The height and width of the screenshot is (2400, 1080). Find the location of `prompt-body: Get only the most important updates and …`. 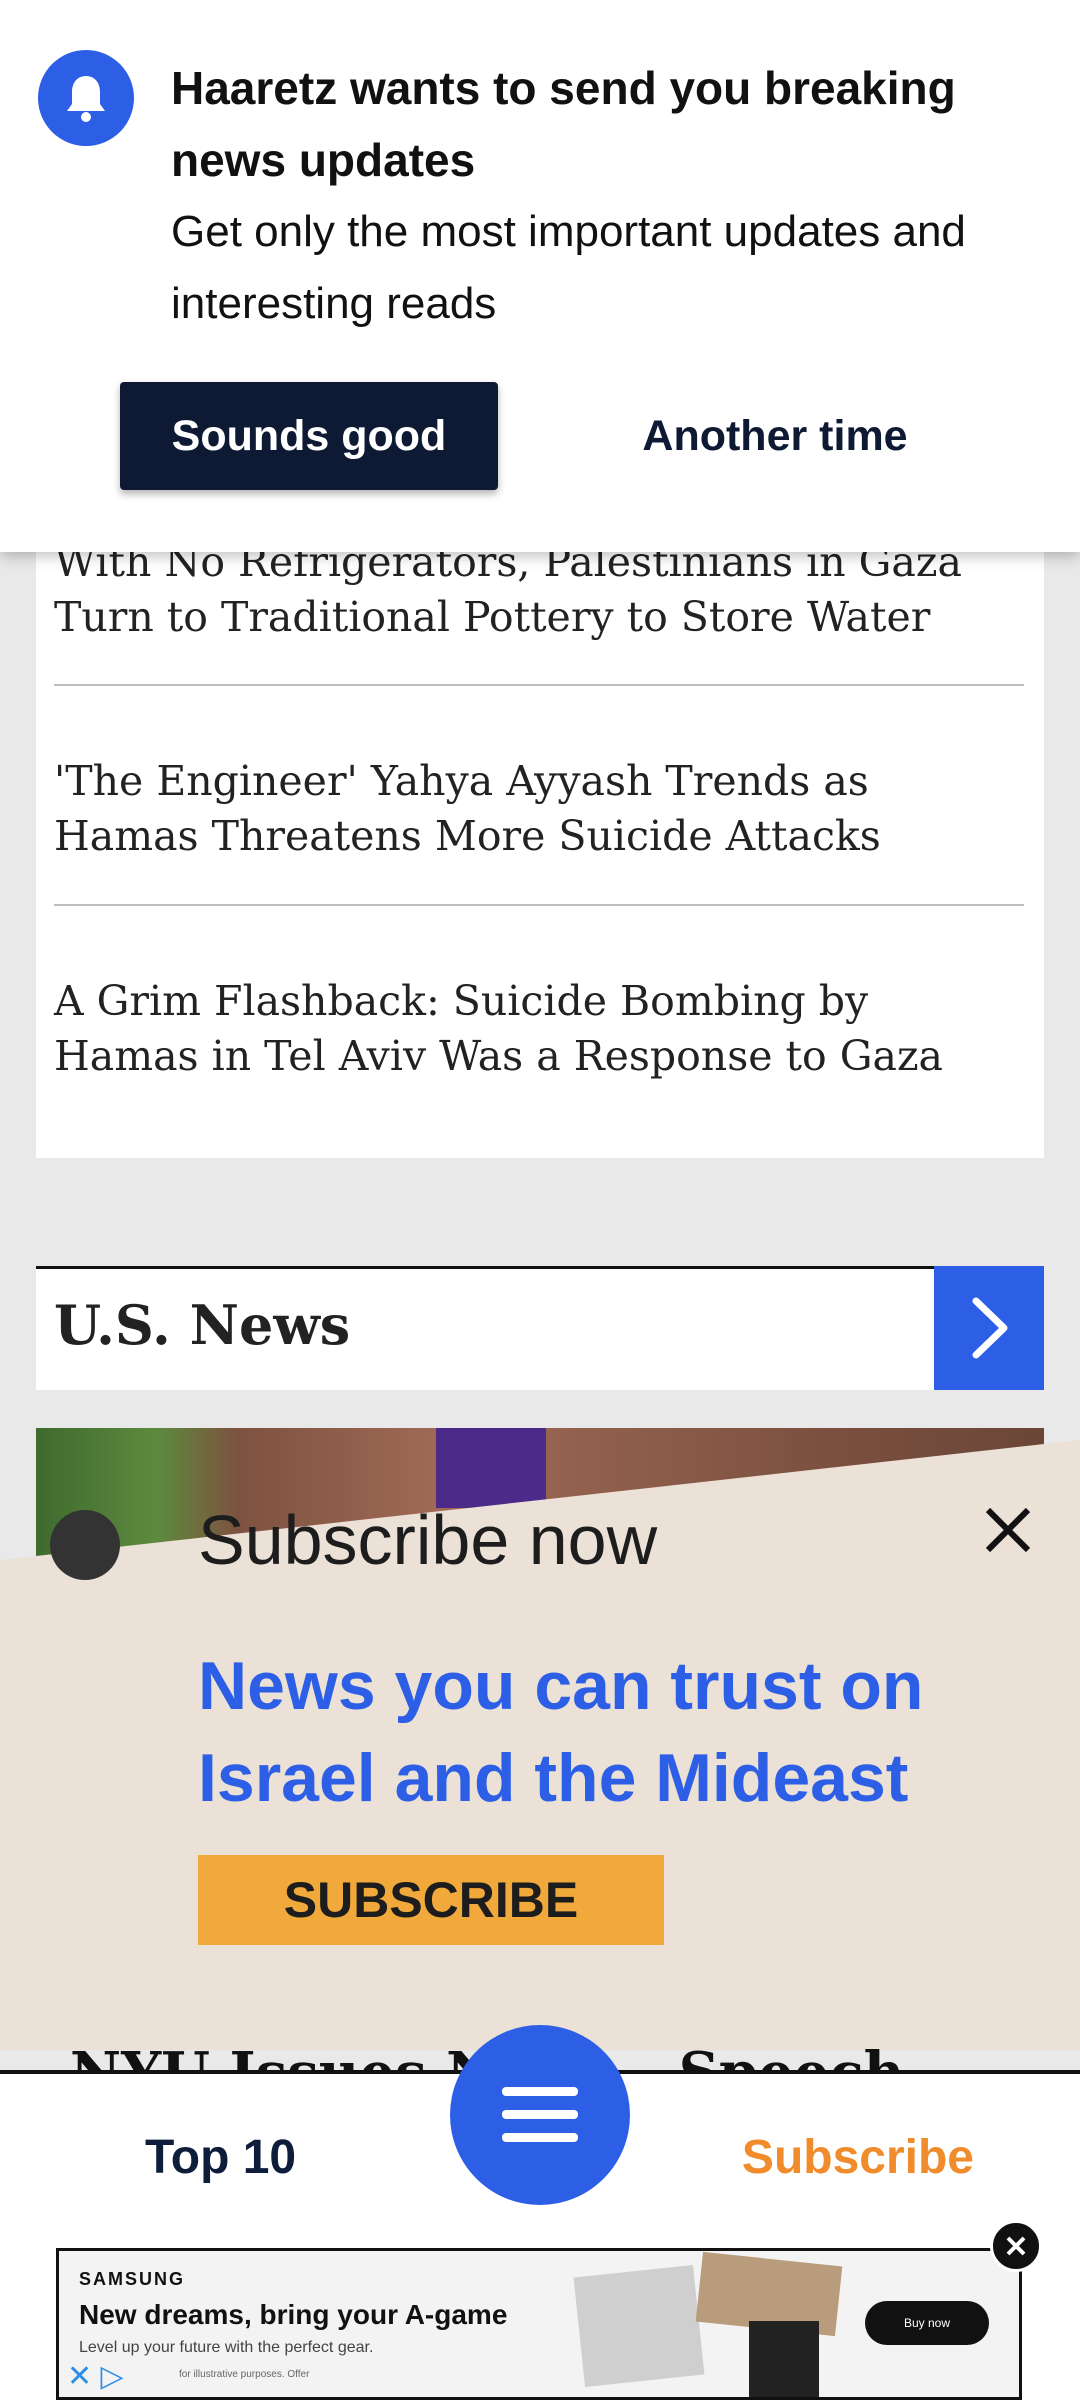

prompt-body: Get only the most important updates and … is located at coordinates (568, 267).